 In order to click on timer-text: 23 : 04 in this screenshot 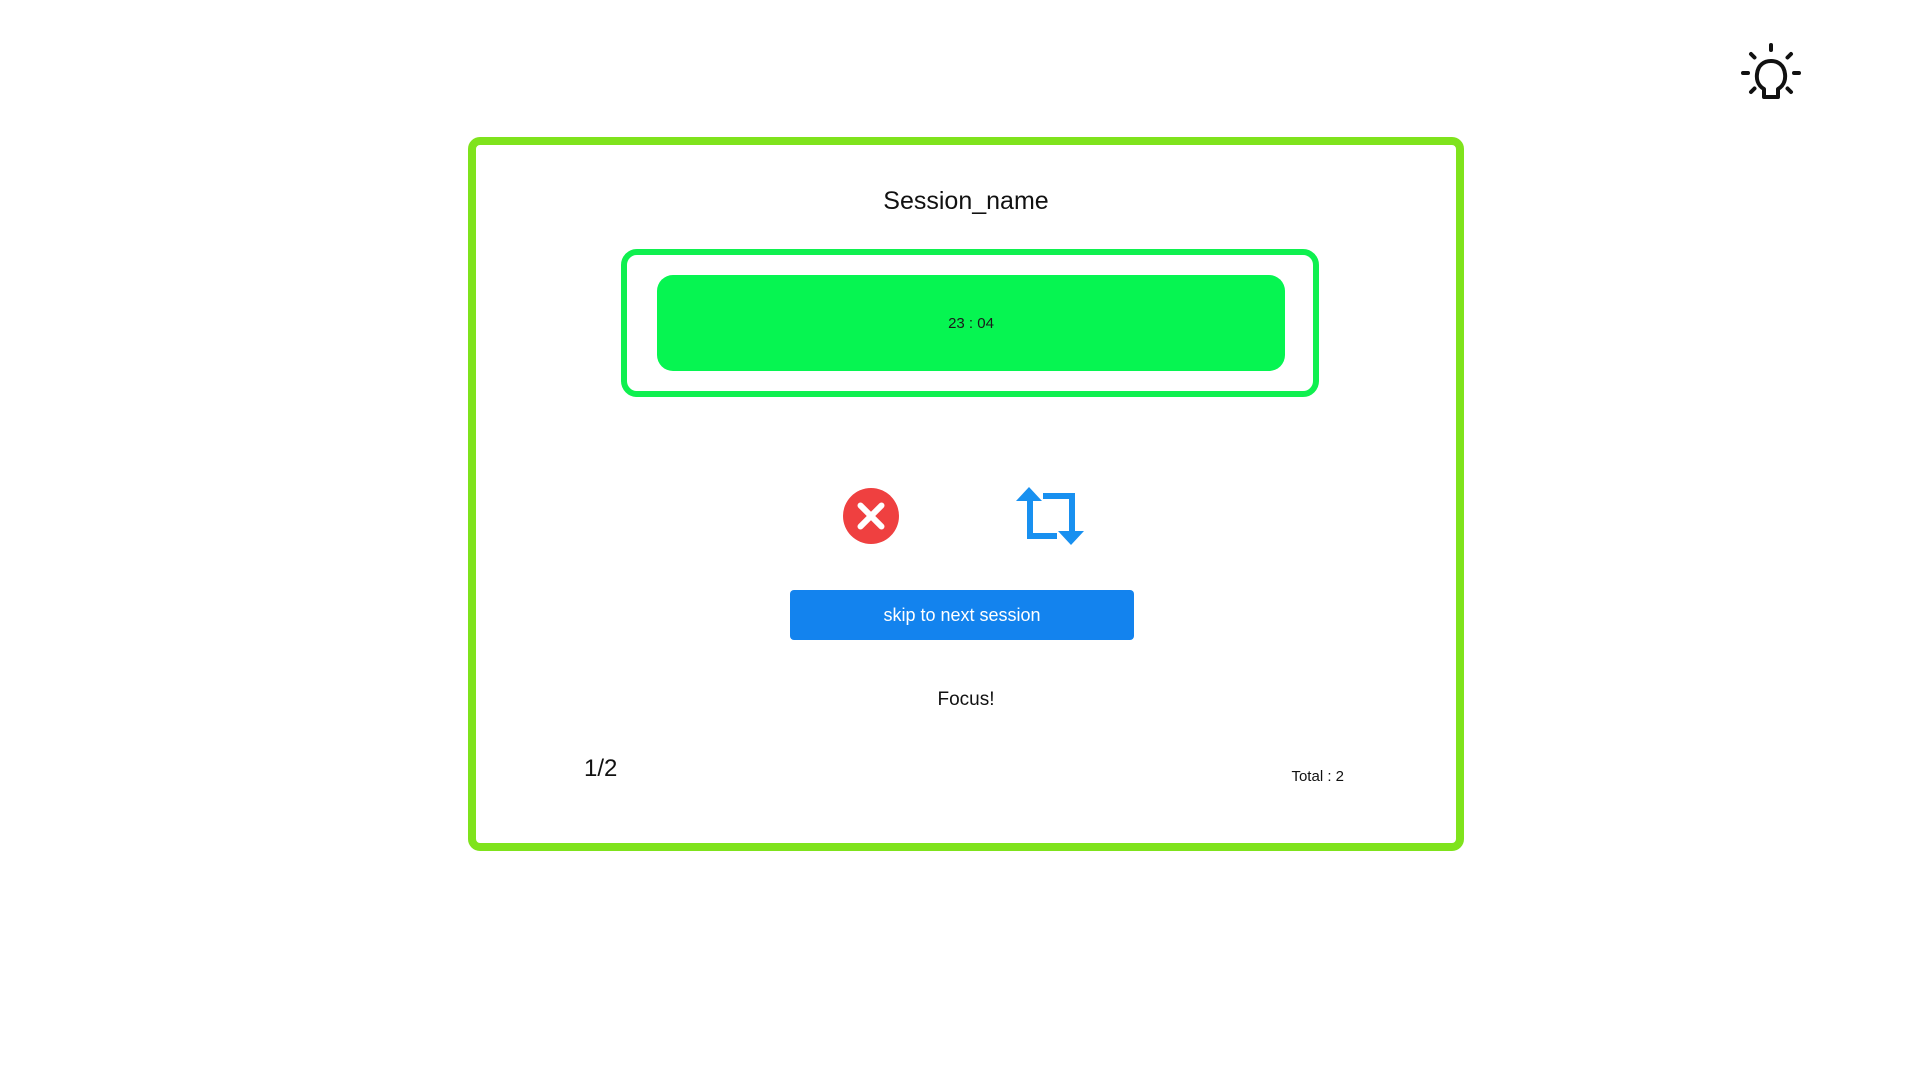, I will do `click(971, 323)`.